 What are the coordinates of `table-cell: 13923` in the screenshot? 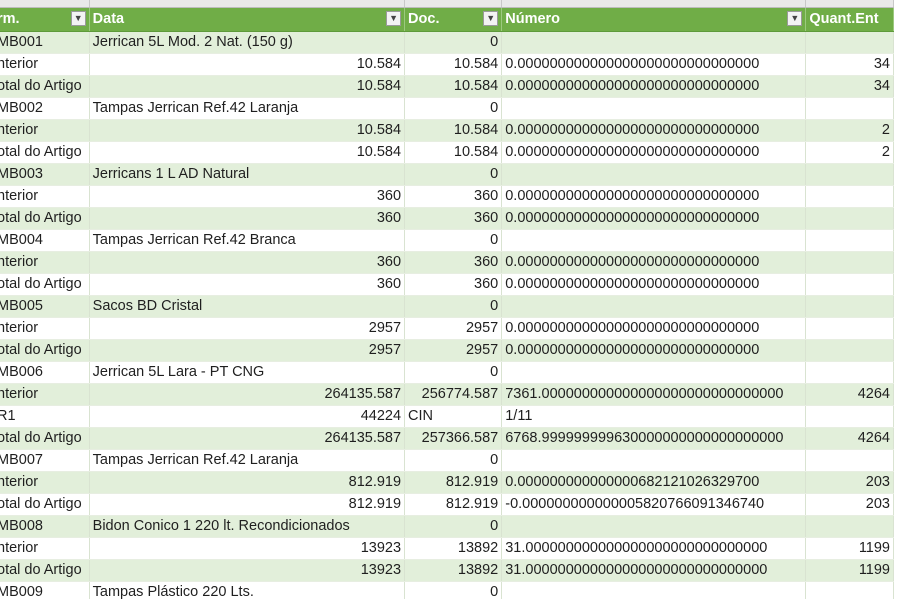 It's located at (247, 570).